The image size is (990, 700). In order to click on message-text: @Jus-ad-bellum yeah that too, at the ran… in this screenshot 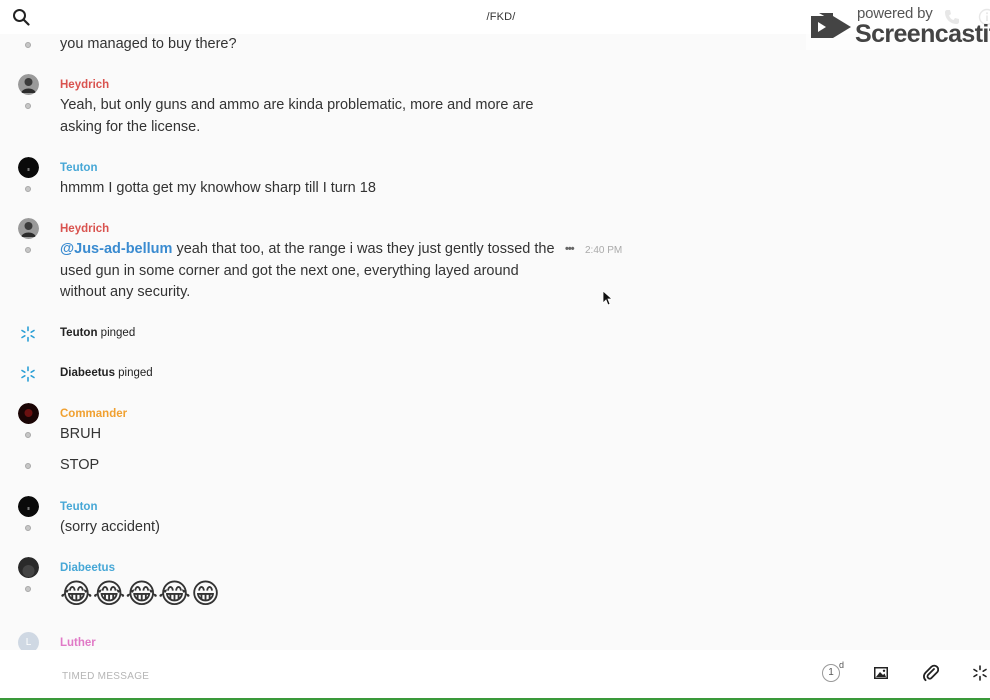, I will do `click(307, 271)`.